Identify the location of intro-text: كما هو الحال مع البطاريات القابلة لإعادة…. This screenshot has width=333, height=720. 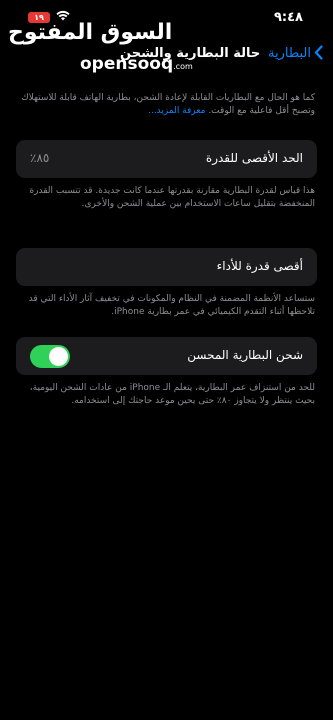
(167, 105).